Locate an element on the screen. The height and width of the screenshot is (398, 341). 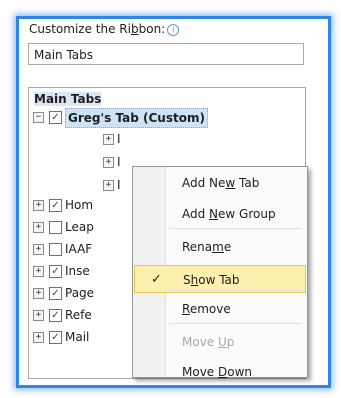
context-menu-item: Remove is located at coordinates (220, 309).